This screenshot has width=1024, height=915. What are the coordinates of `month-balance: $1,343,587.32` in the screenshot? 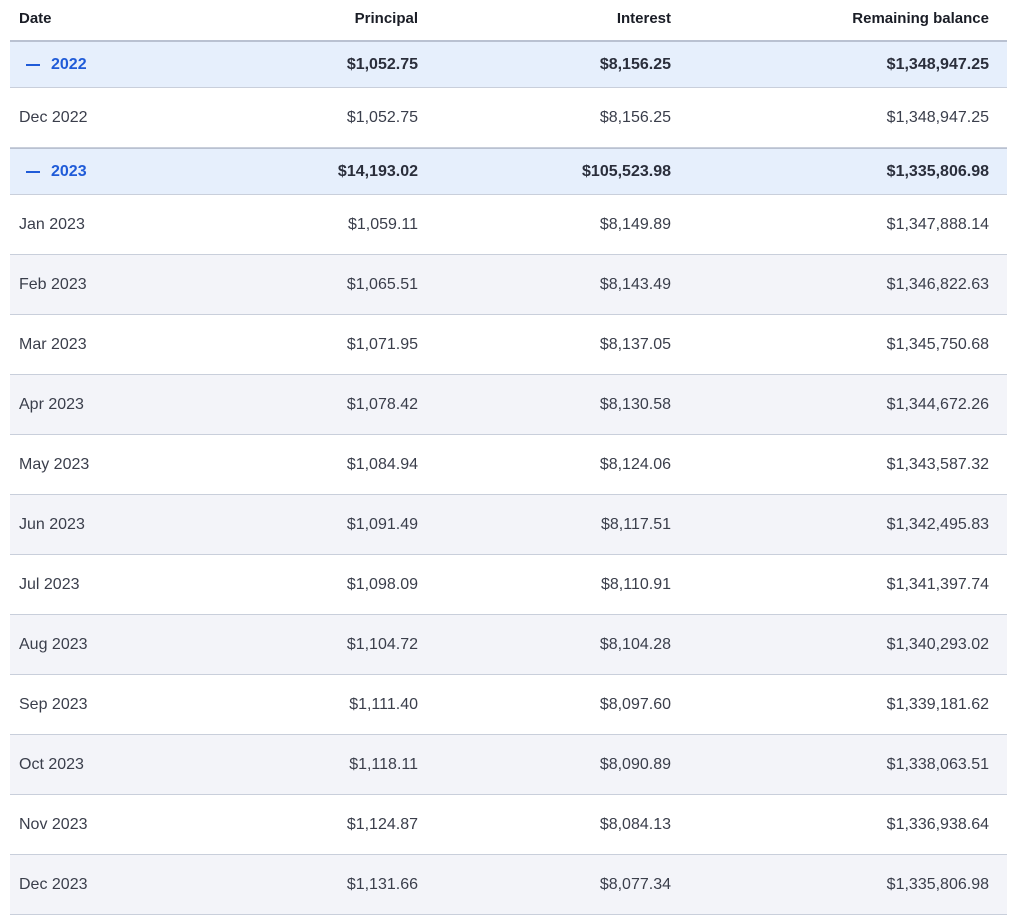 It's located at (937, 464).